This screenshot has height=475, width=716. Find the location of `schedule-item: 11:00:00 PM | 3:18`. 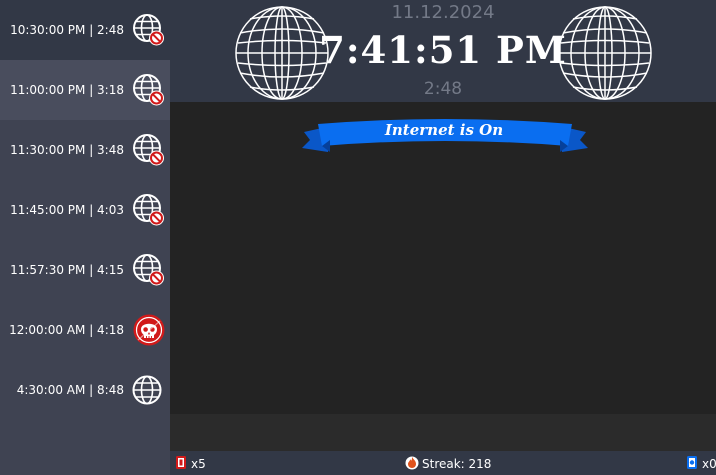

schedule-item: 11:00:00 PM | 3:18 is located at coordinates (85, 90).